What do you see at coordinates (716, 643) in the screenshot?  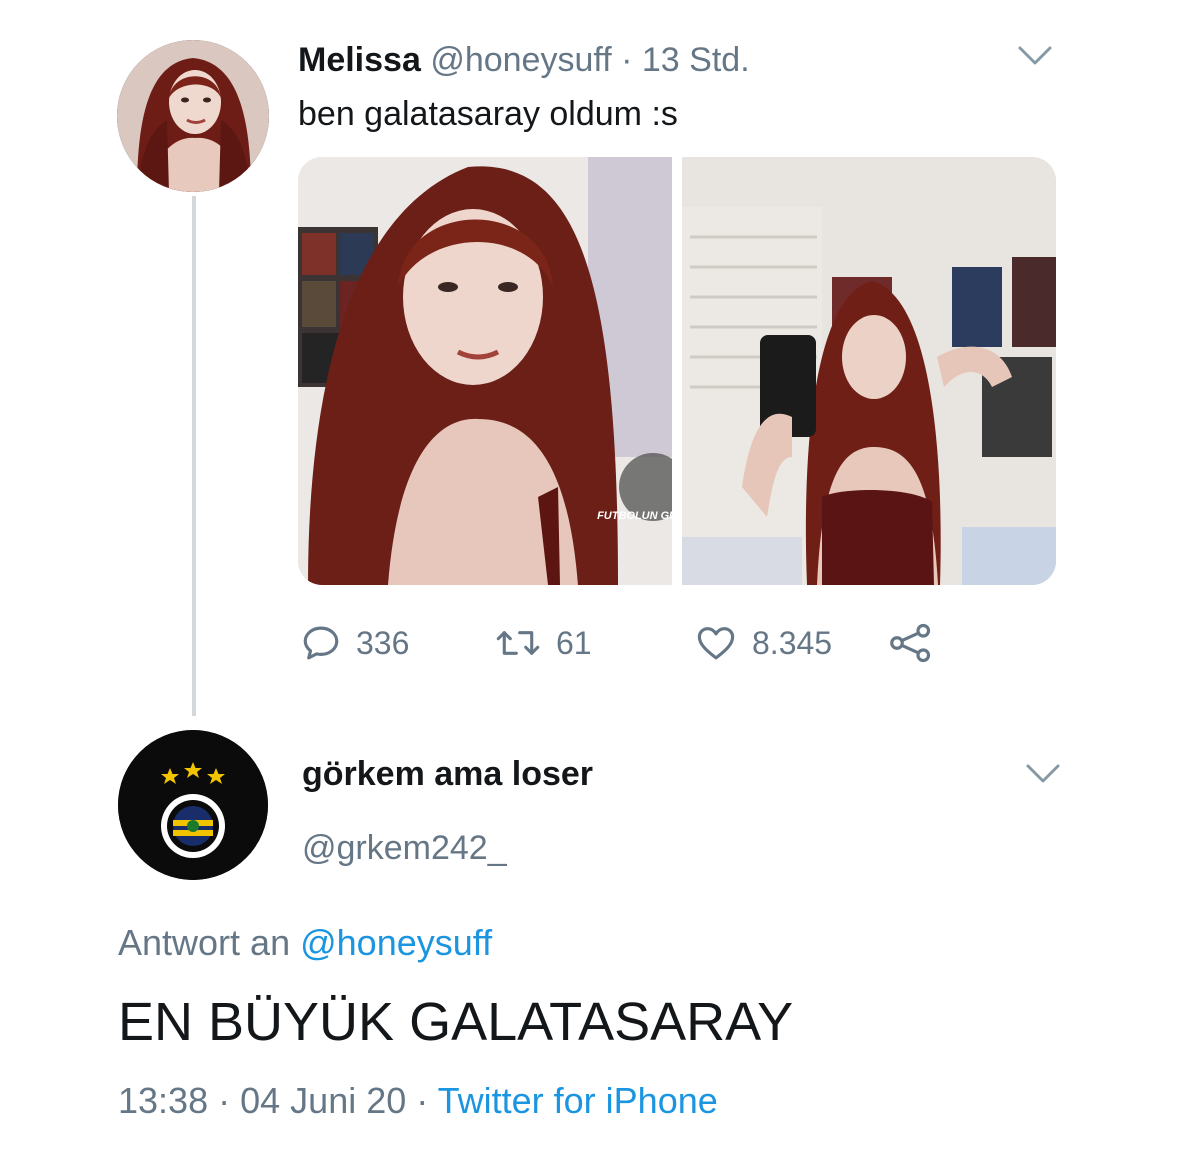 I see `like-icon` at bounding box center [716, 643].